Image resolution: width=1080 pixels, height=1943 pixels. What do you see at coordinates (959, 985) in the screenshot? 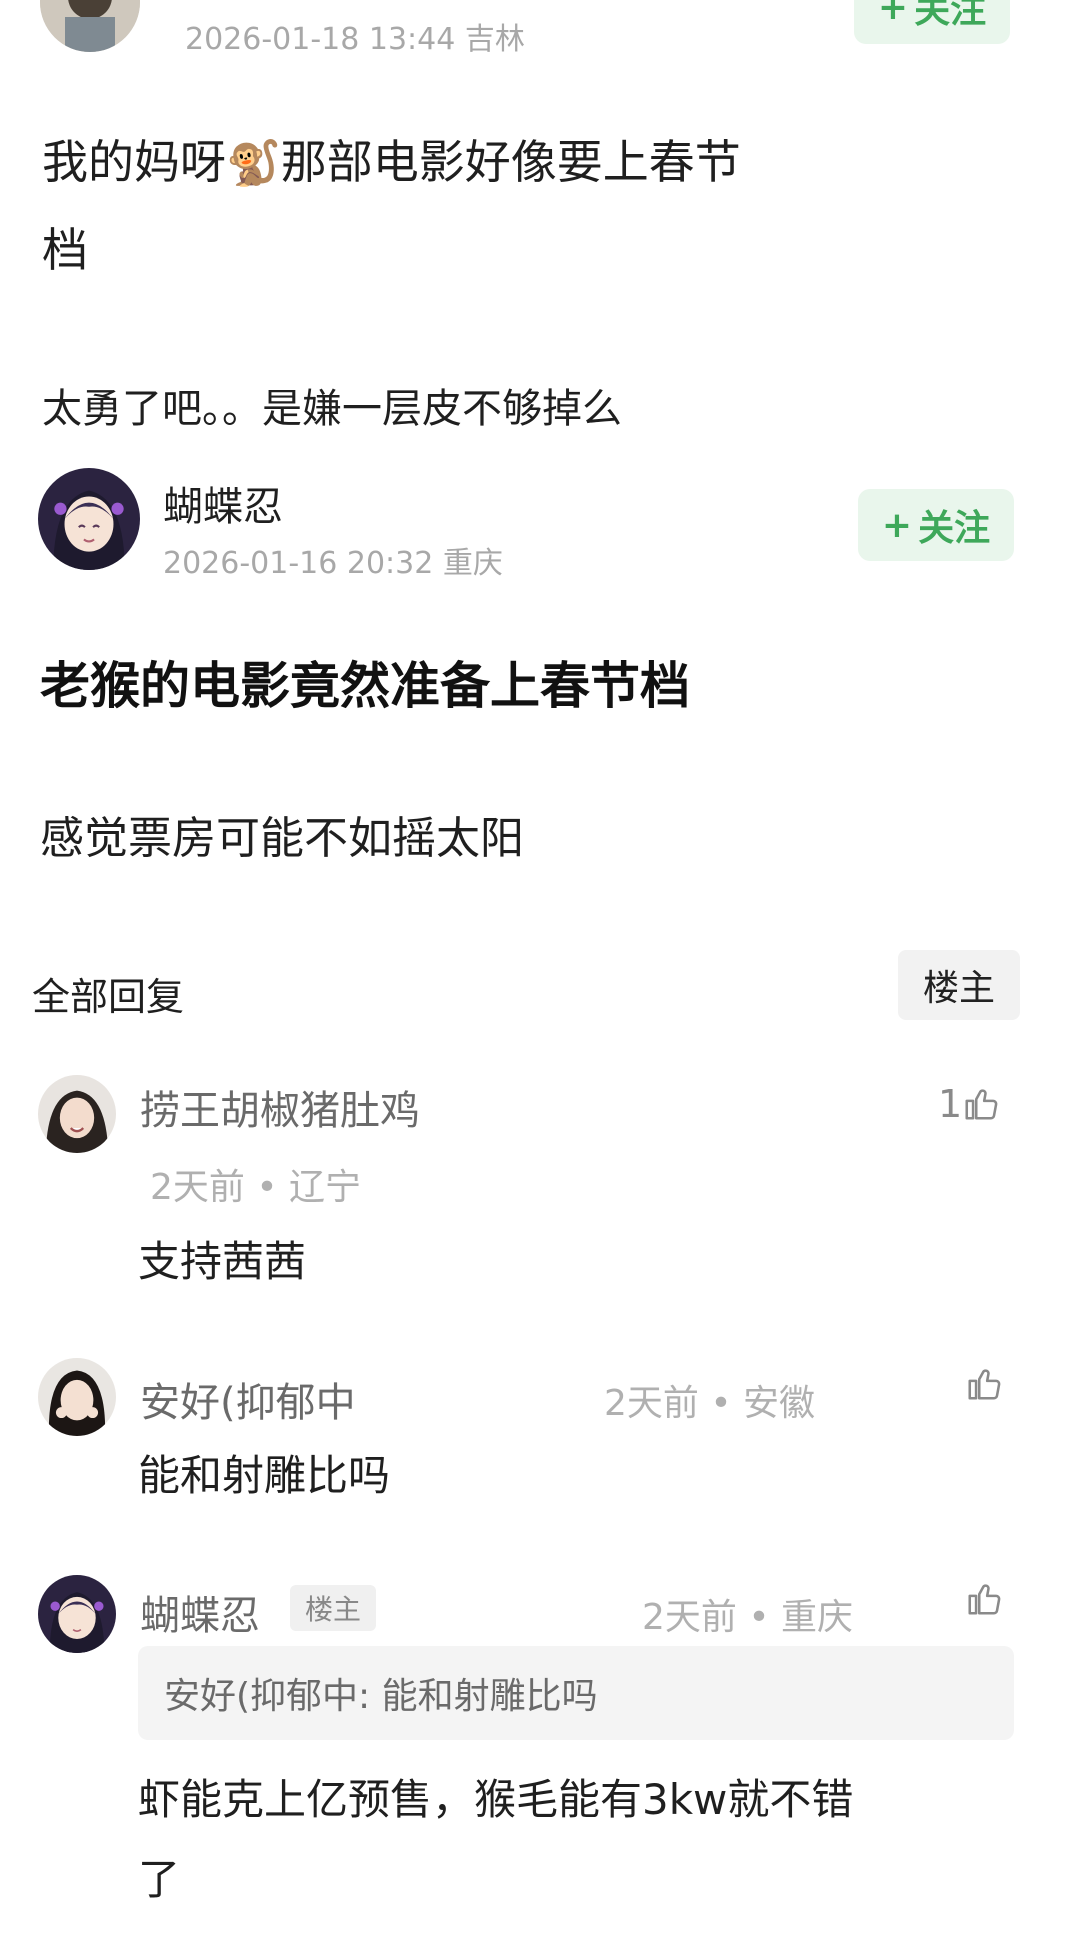
I see `op-only-filter-button: 楼主` at bounding box center [959, 985].